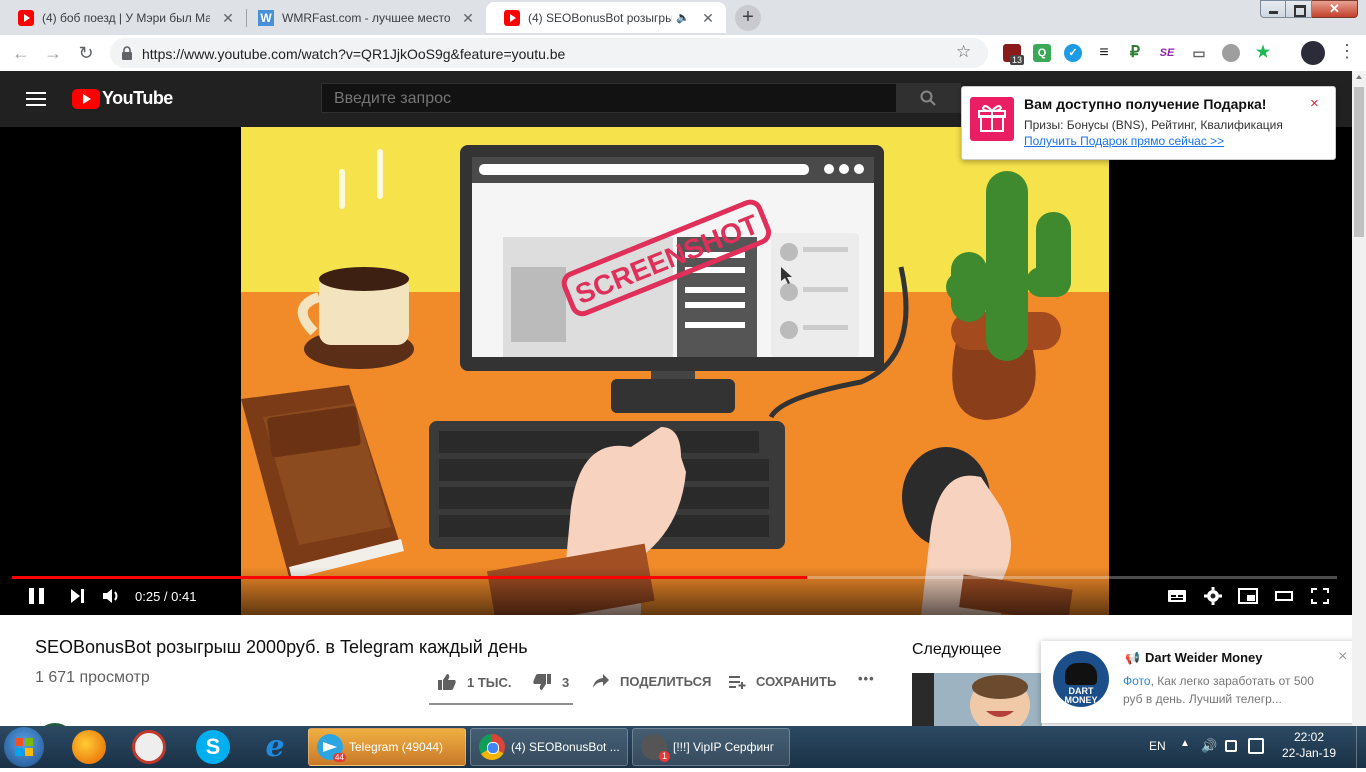 Image resolution: width=1366 pixels, height=772 pixels. Describe the element at coordinates (1209, 746) in the screenshot. I see `volume-tray-icon: 🔊` at that location.